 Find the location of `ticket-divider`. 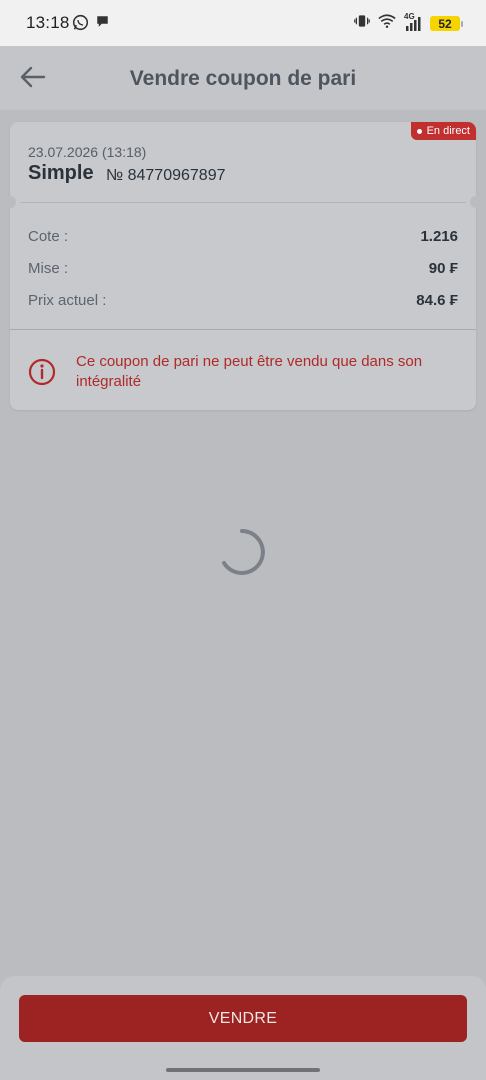

ticket-divider is located at coordinates (243, 202).